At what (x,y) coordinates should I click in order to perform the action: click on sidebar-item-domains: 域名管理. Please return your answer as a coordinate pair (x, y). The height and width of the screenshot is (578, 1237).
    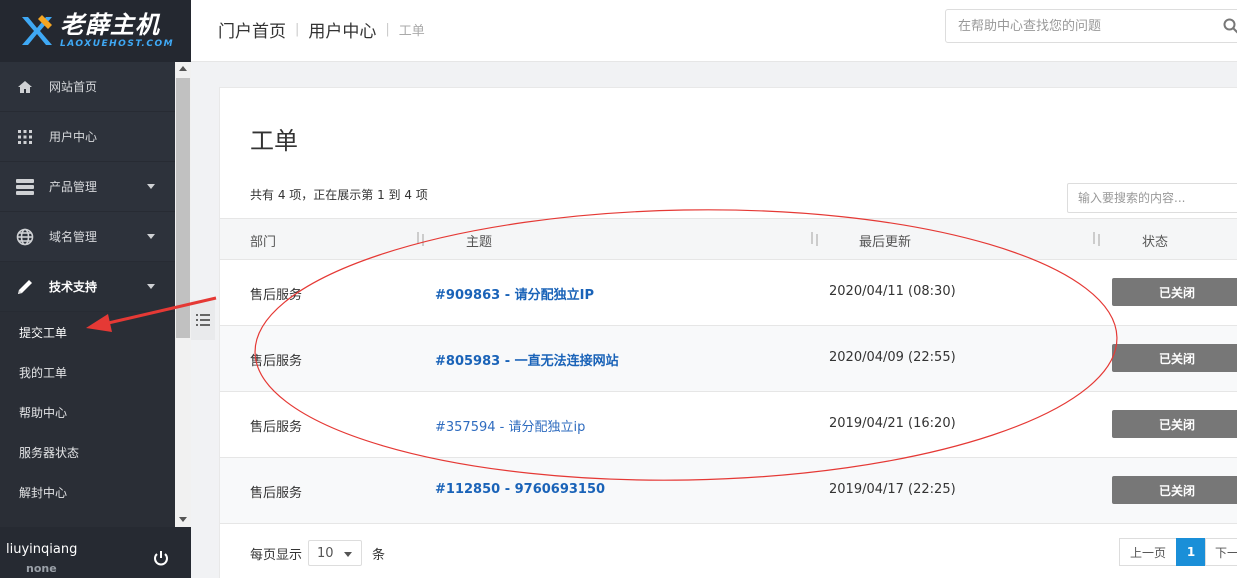
    Looking at the image, I should click on (87, 237).